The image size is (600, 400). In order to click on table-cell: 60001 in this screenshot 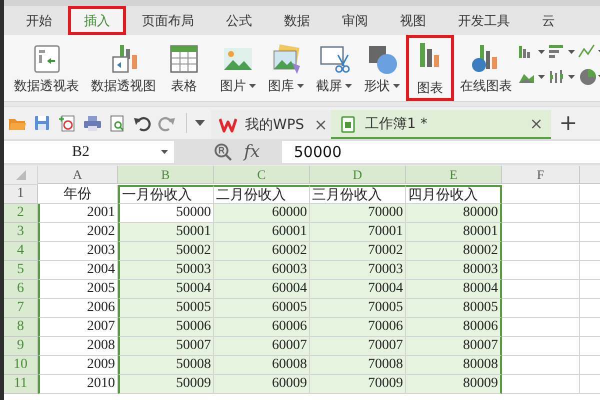, I will do `click(262, 232)`.